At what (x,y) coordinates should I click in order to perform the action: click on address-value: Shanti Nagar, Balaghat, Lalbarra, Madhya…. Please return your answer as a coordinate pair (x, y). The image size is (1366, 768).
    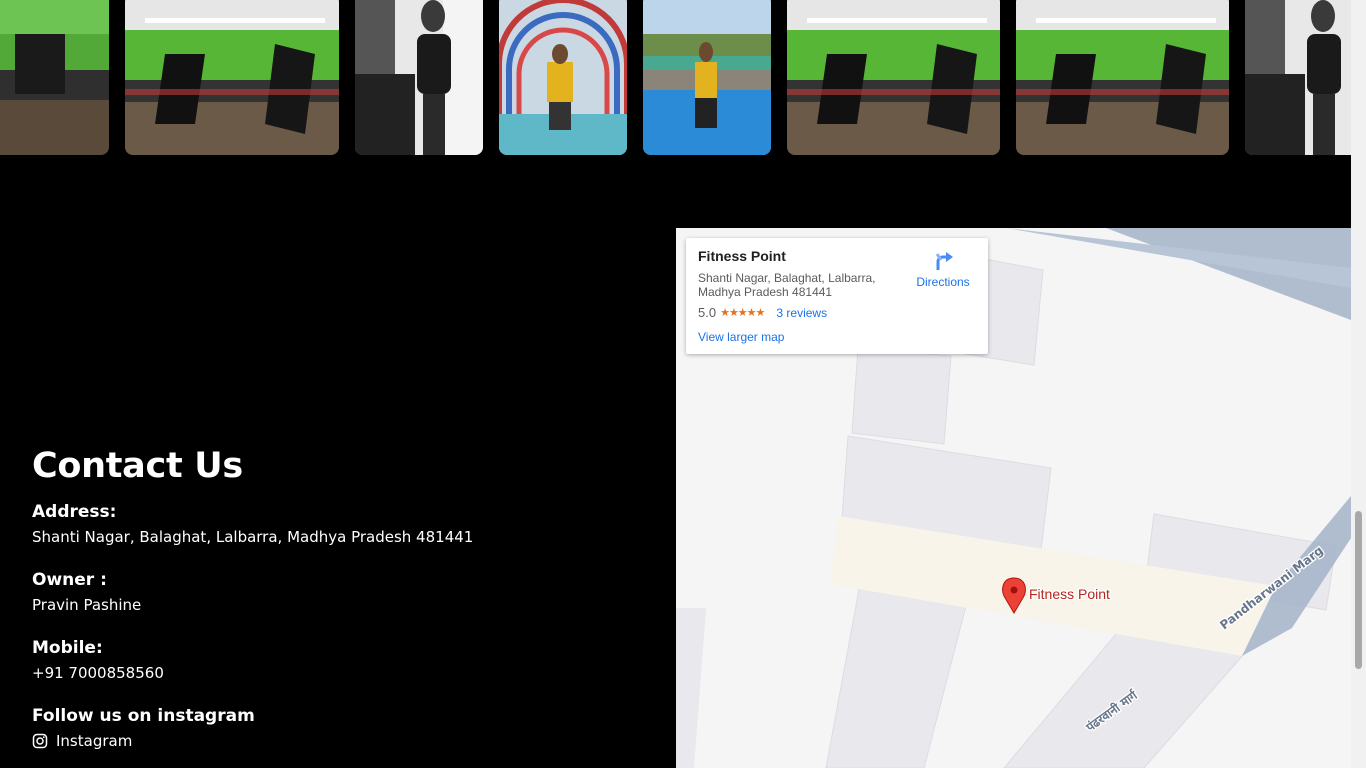
    Looking at the image, I should click on (253, 537).